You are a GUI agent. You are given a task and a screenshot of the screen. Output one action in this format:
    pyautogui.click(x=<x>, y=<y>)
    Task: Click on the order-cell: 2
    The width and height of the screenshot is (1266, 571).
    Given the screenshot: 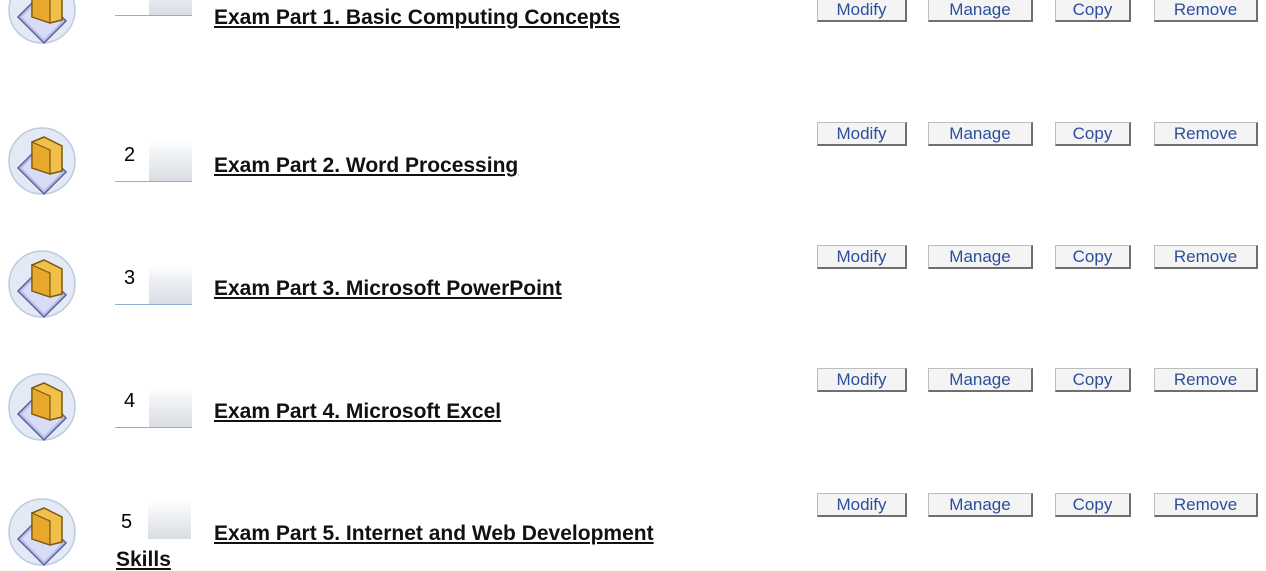 What is the action you would take?
    pyautogui.click(x=153, y=160)
    